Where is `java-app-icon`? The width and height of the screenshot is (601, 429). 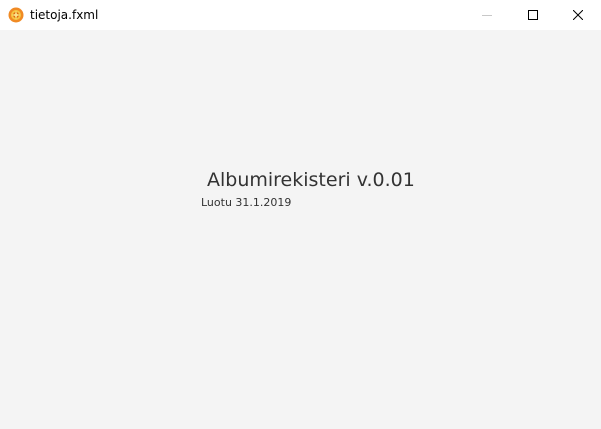
java-app-icon is located at coordinates (16, 15).